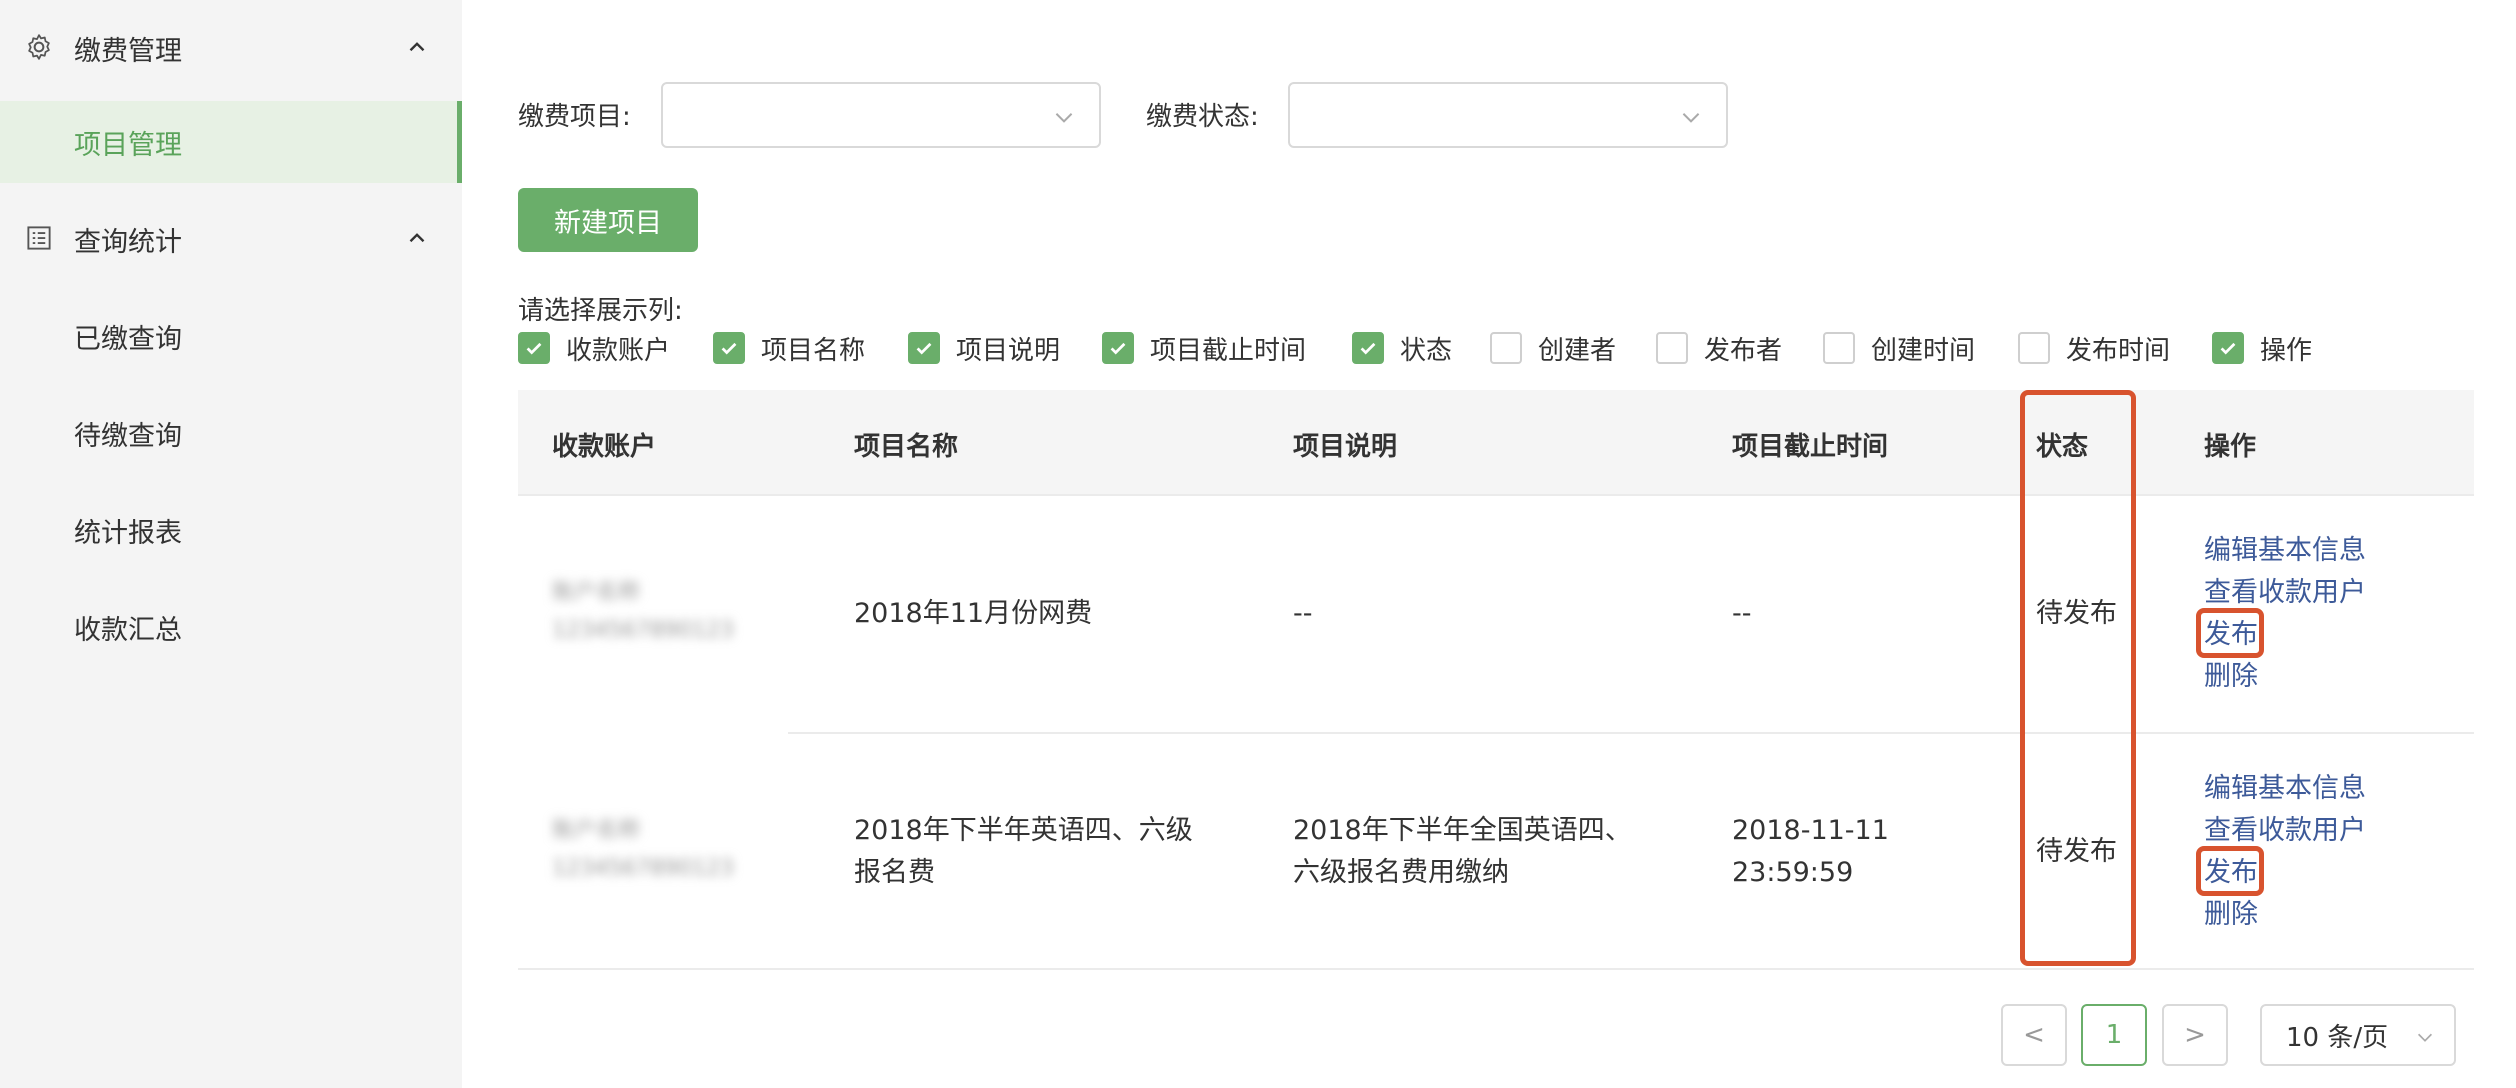 The height and width of the screenshot is (1088, 2516). What do you see at coordinates (2230, 447) in the screenshot?
I see `column-header: 操作` at bounding box center [2230, 447].